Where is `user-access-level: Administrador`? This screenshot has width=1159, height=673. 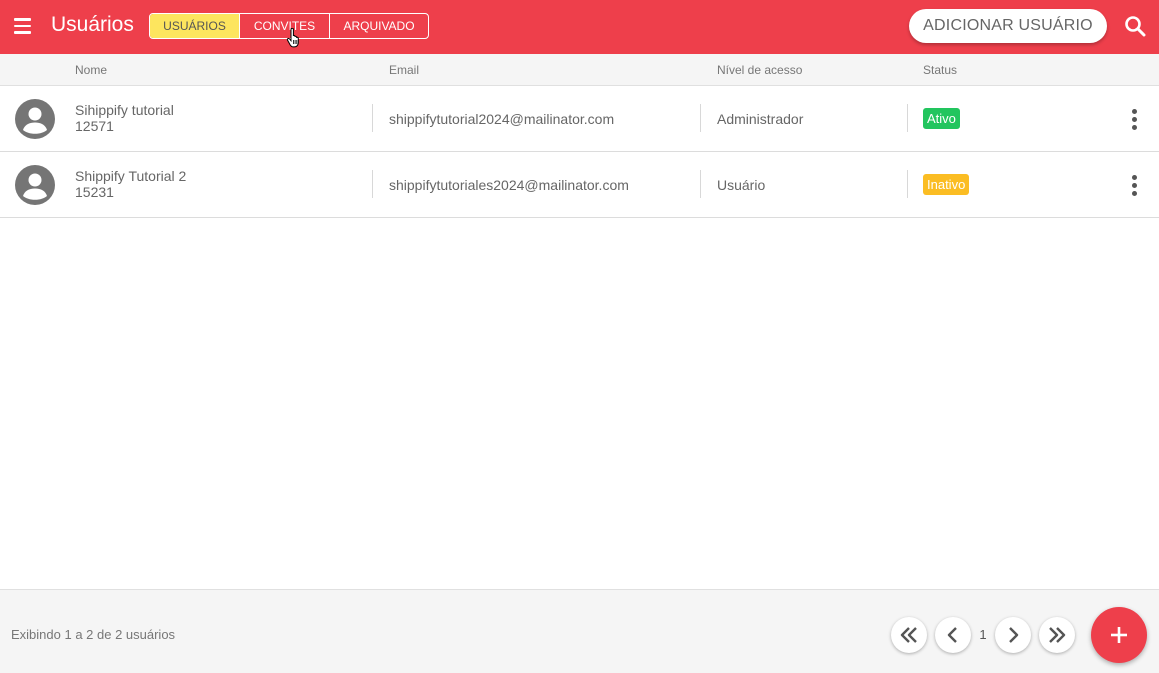 user-access-level: Administrador is located at coordinates (760, 119).